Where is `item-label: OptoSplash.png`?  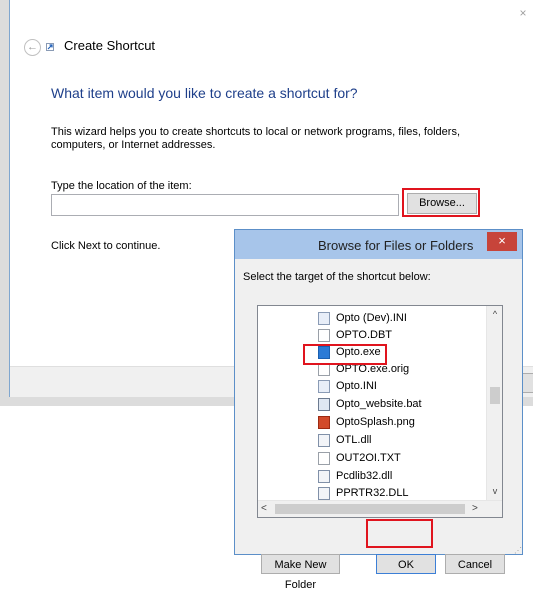 item-label: OptoSplash.png is located at coordinates (375, 422).